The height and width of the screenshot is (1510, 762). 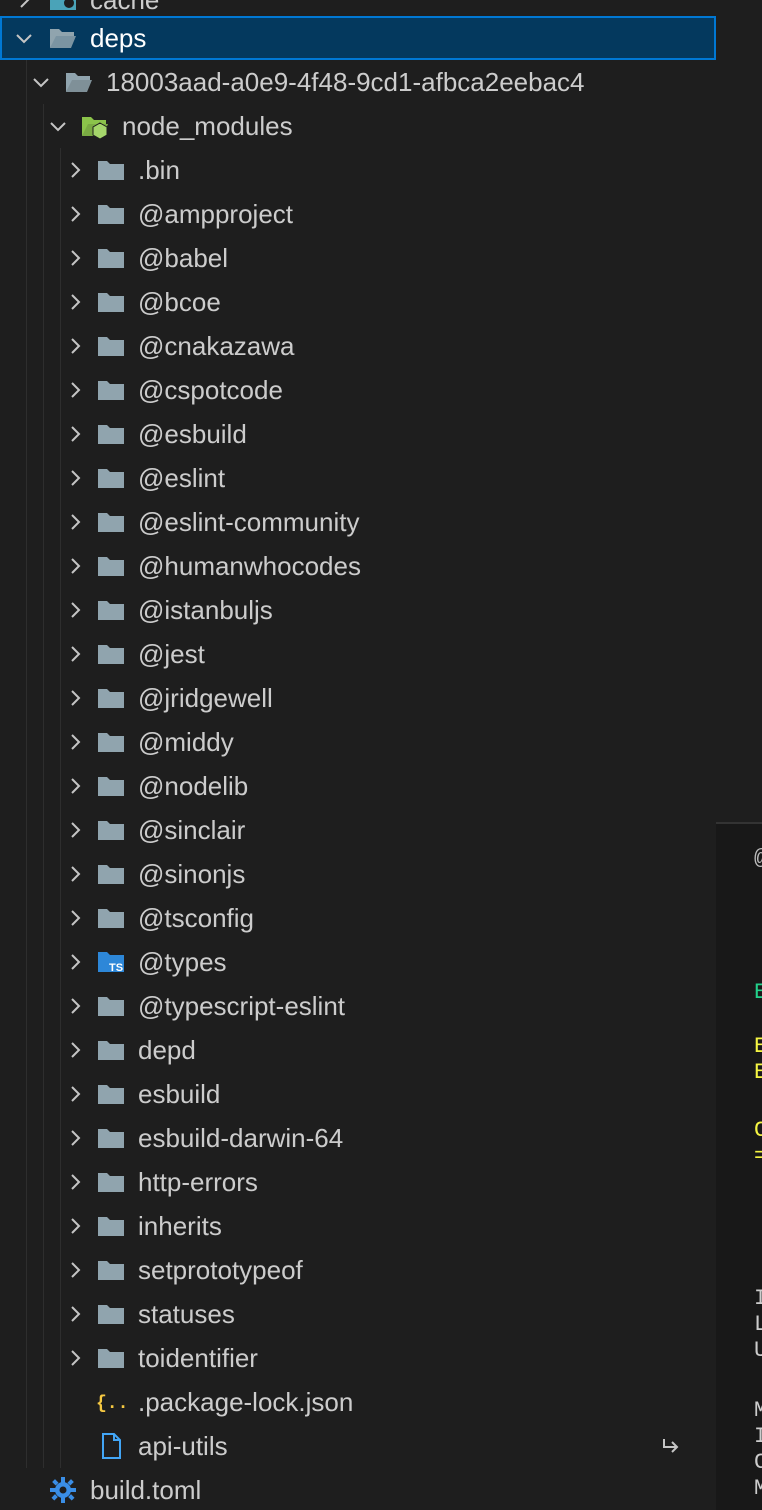 I want to click on tree-row: @jridgewell, so click(x=358, y=698).